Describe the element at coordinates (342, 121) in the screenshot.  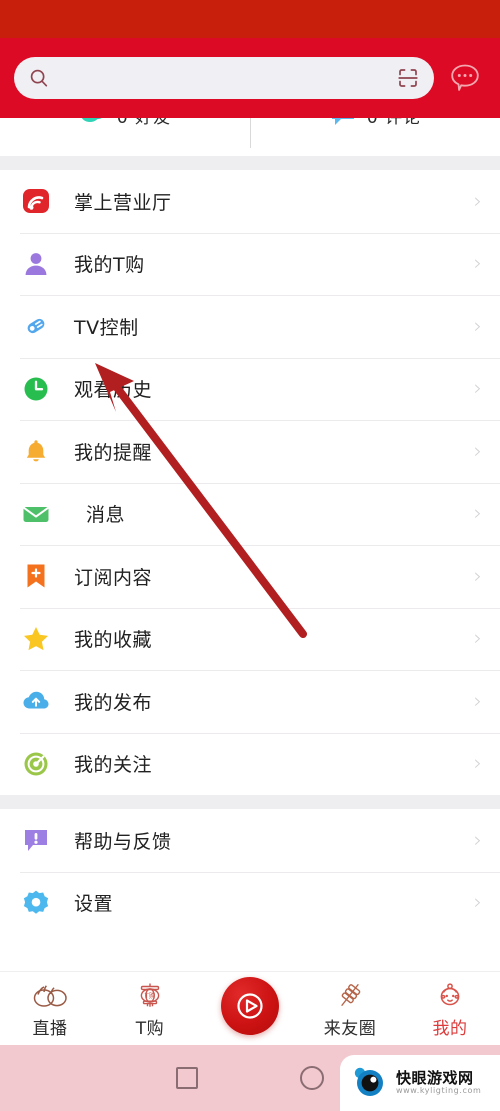
I see `comment-icon` at that location.